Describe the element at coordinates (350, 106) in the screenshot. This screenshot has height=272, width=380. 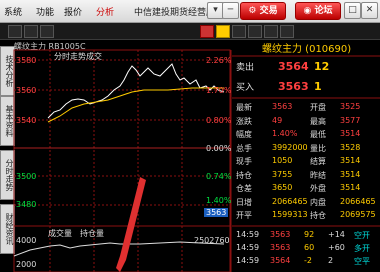
I see `detail-value: 3525` at that location.